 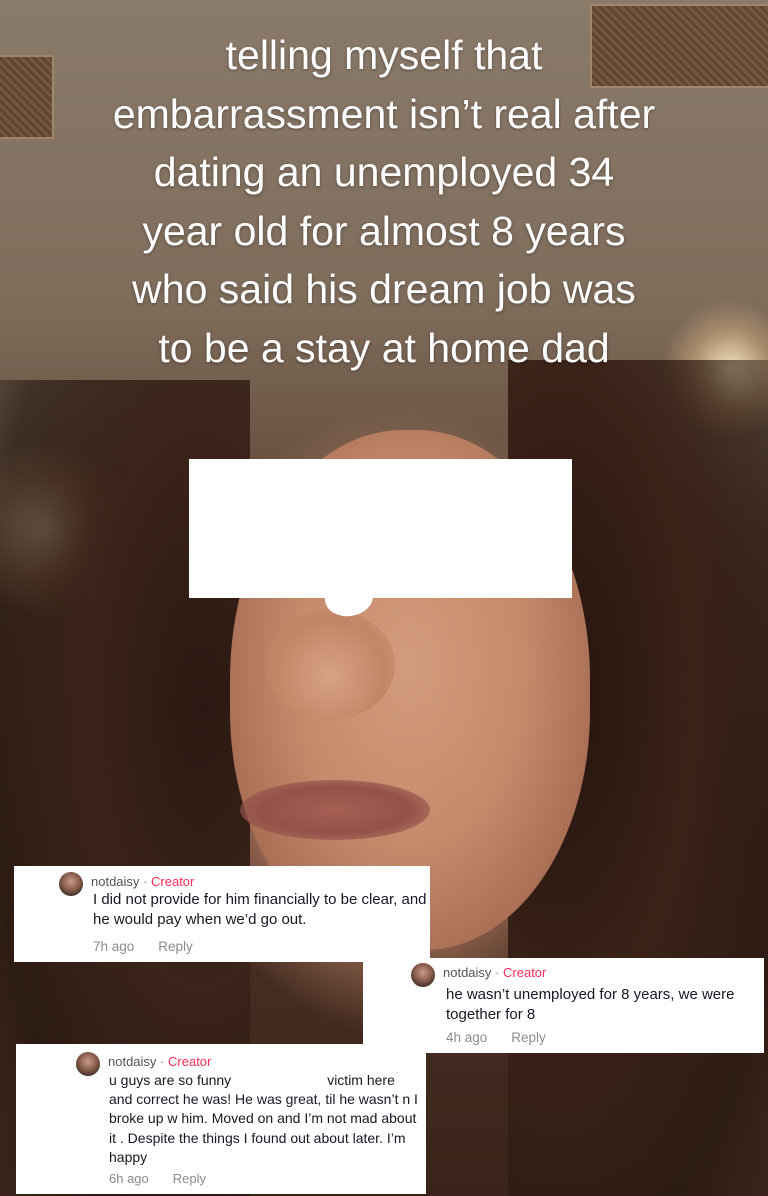 I want to click on caption-line: dating an unemployed 34, so click(x=384, y=172).